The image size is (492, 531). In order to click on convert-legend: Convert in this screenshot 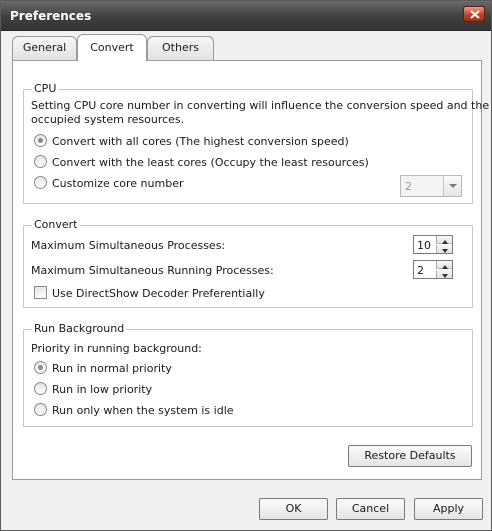, I will do `click(56, 224)`.